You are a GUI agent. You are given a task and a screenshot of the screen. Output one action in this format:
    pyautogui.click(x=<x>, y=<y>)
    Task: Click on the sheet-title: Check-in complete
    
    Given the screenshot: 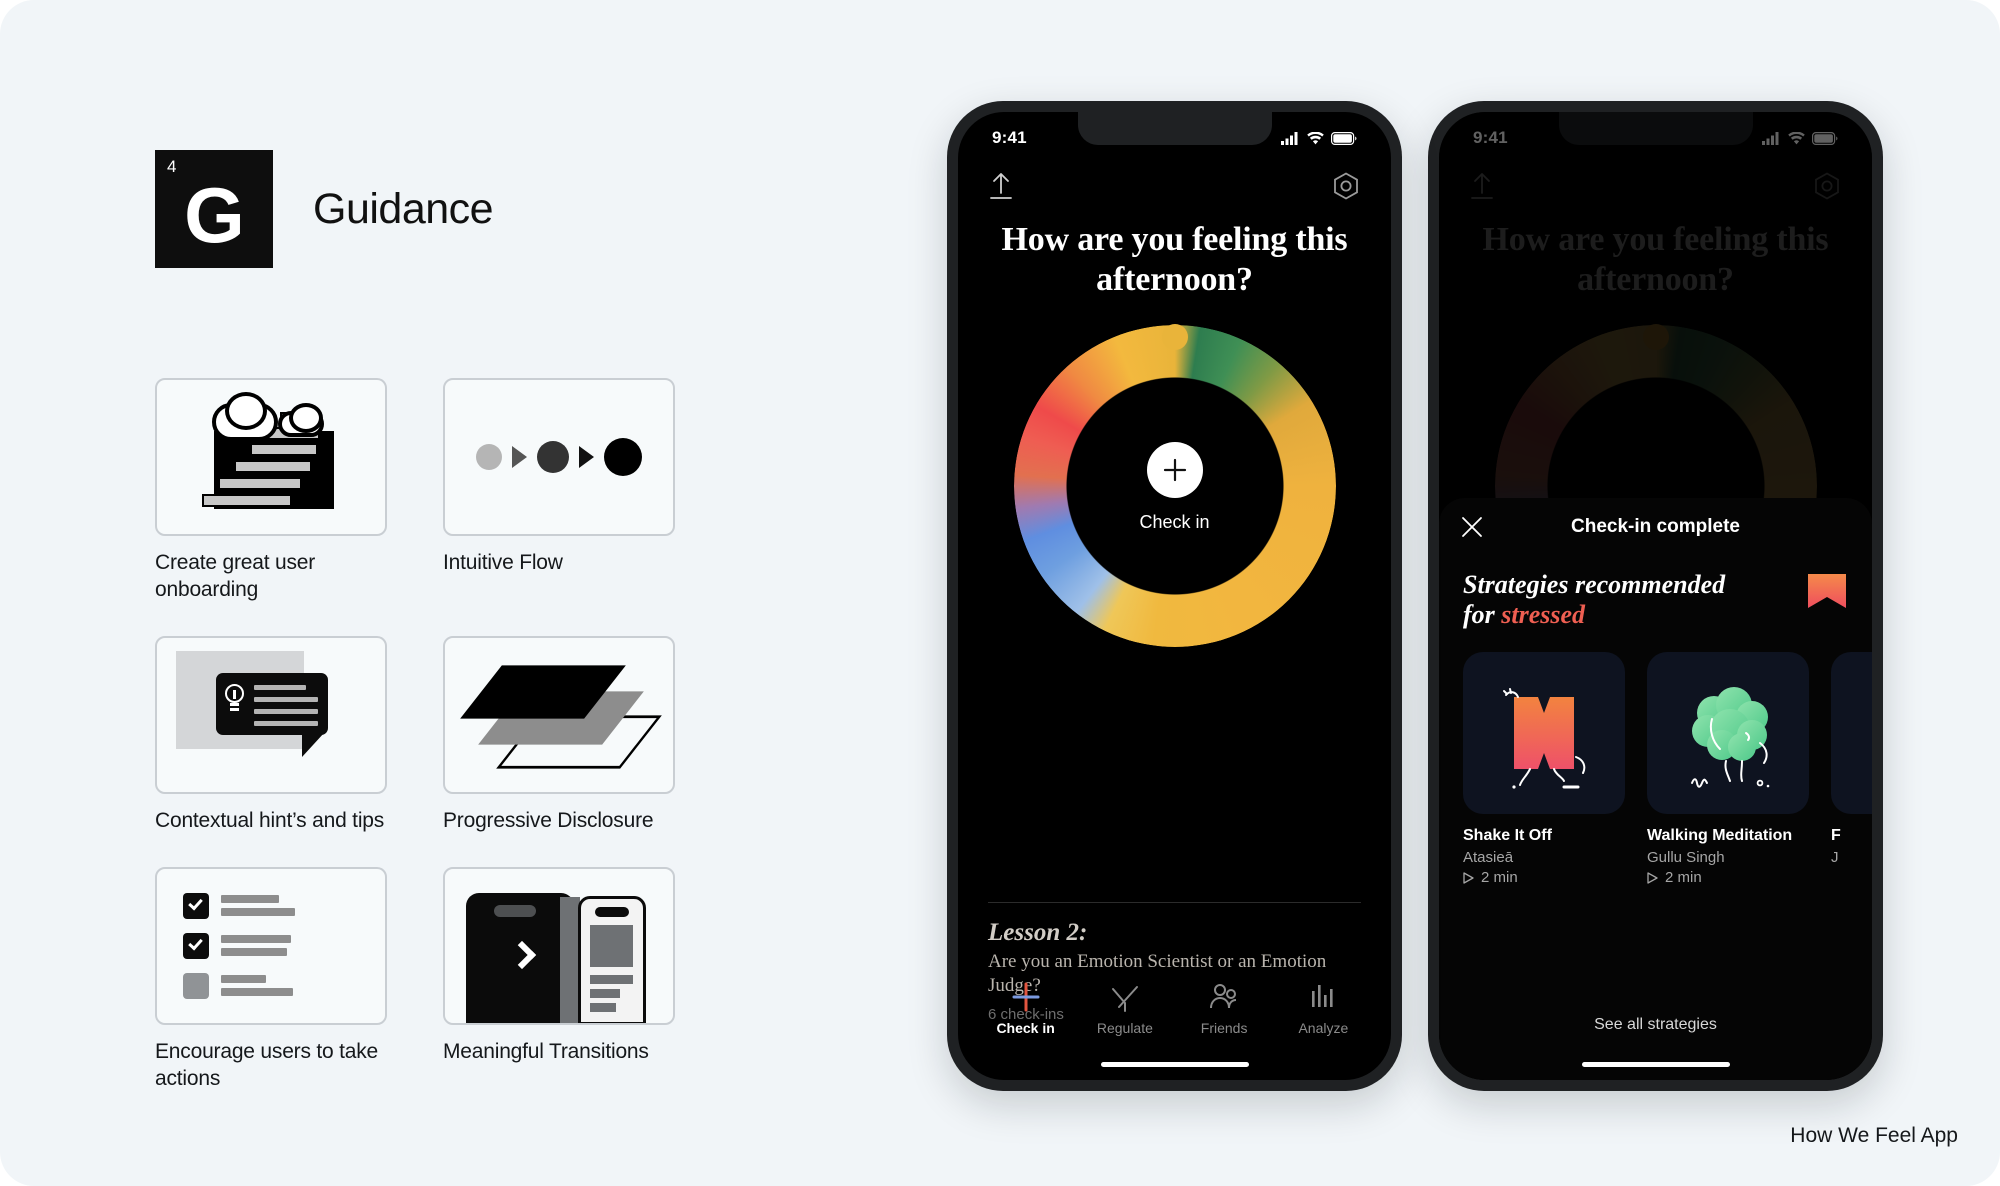 What is the action you would take?
    pyautogui.click(x=1655, y=526)
    